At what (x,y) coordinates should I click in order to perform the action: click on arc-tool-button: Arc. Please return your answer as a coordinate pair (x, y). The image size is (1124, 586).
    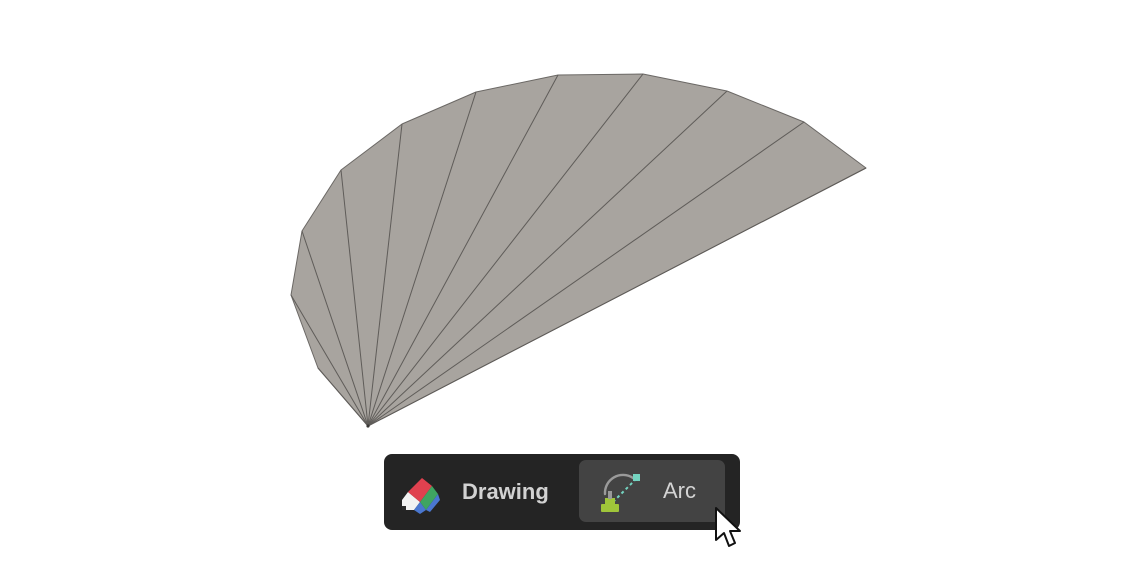
    Looking at the image, I should click on (652, 491).